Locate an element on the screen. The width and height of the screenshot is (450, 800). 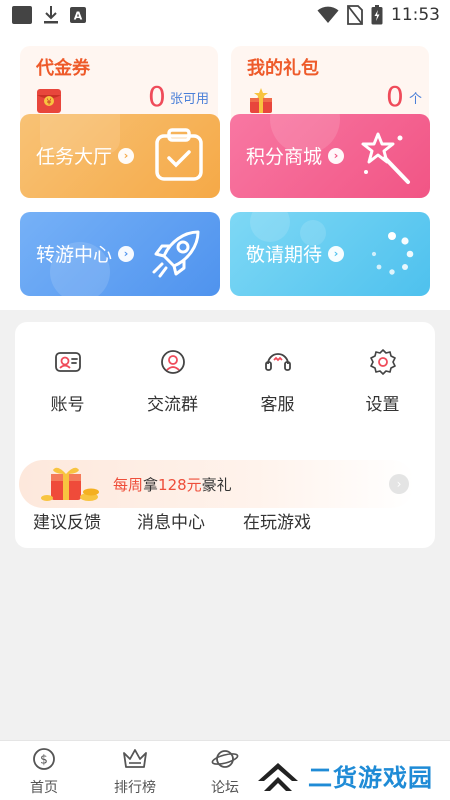
weekly-gift-banner: 每周拿128元豪礼 › is located at coordinates (217, 484).